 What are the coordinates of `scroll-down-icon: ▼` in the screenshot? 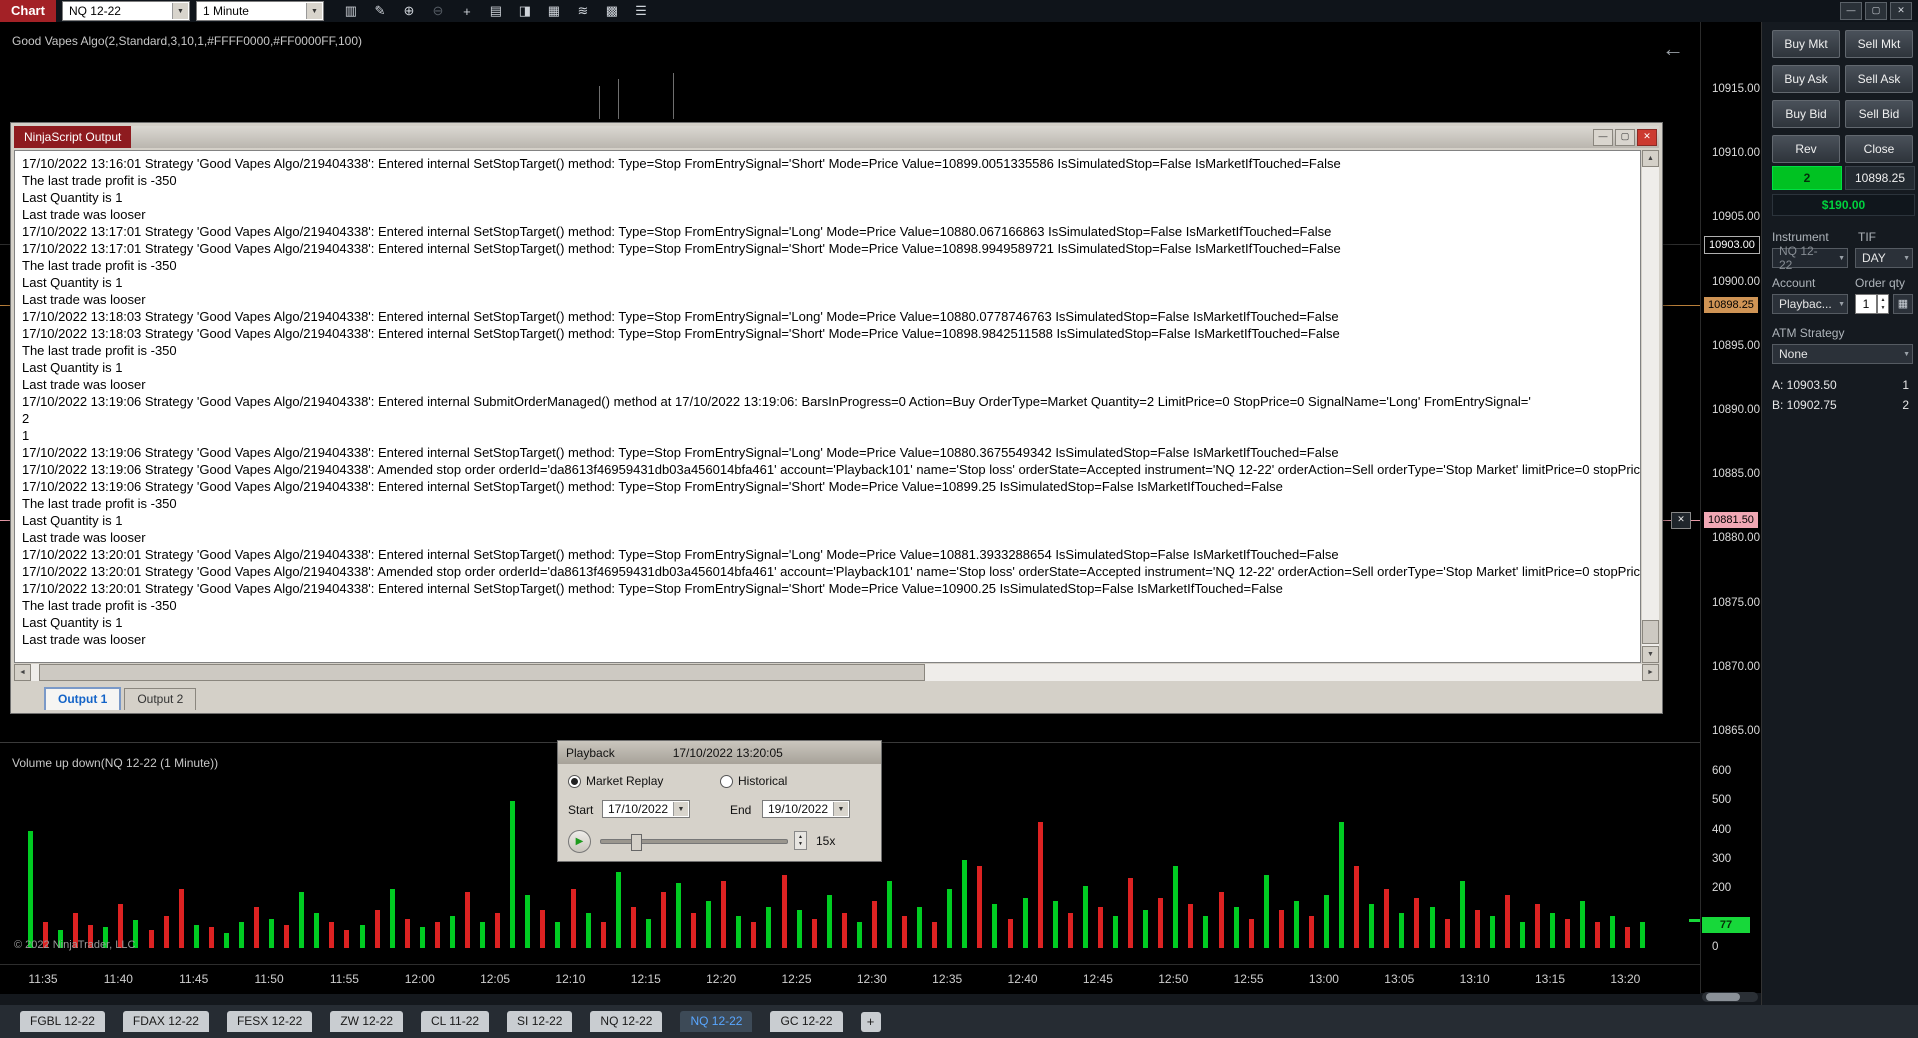 It's located at (1650, 654).